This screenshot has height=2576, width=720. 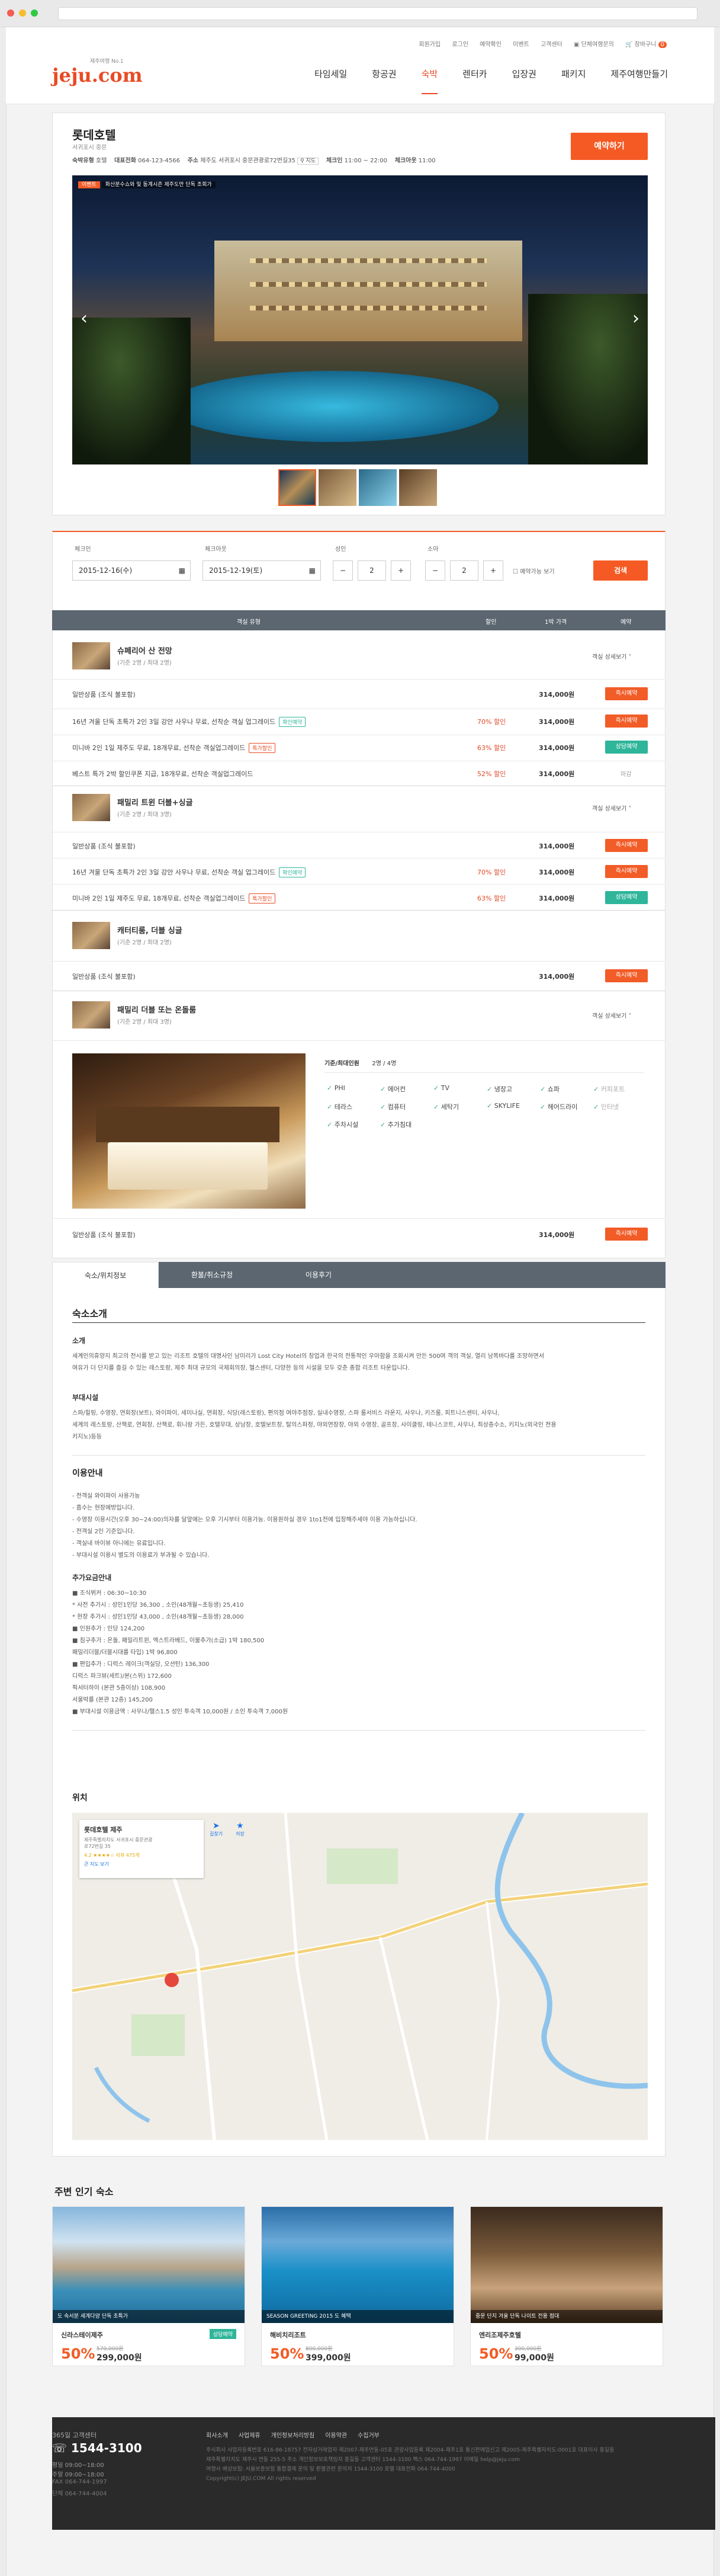 What do you see at coordinates (606, 1106) in the screenshot?
I see `amenity-item-unavailable: 인터넷` at bounding box center [606, 1106].